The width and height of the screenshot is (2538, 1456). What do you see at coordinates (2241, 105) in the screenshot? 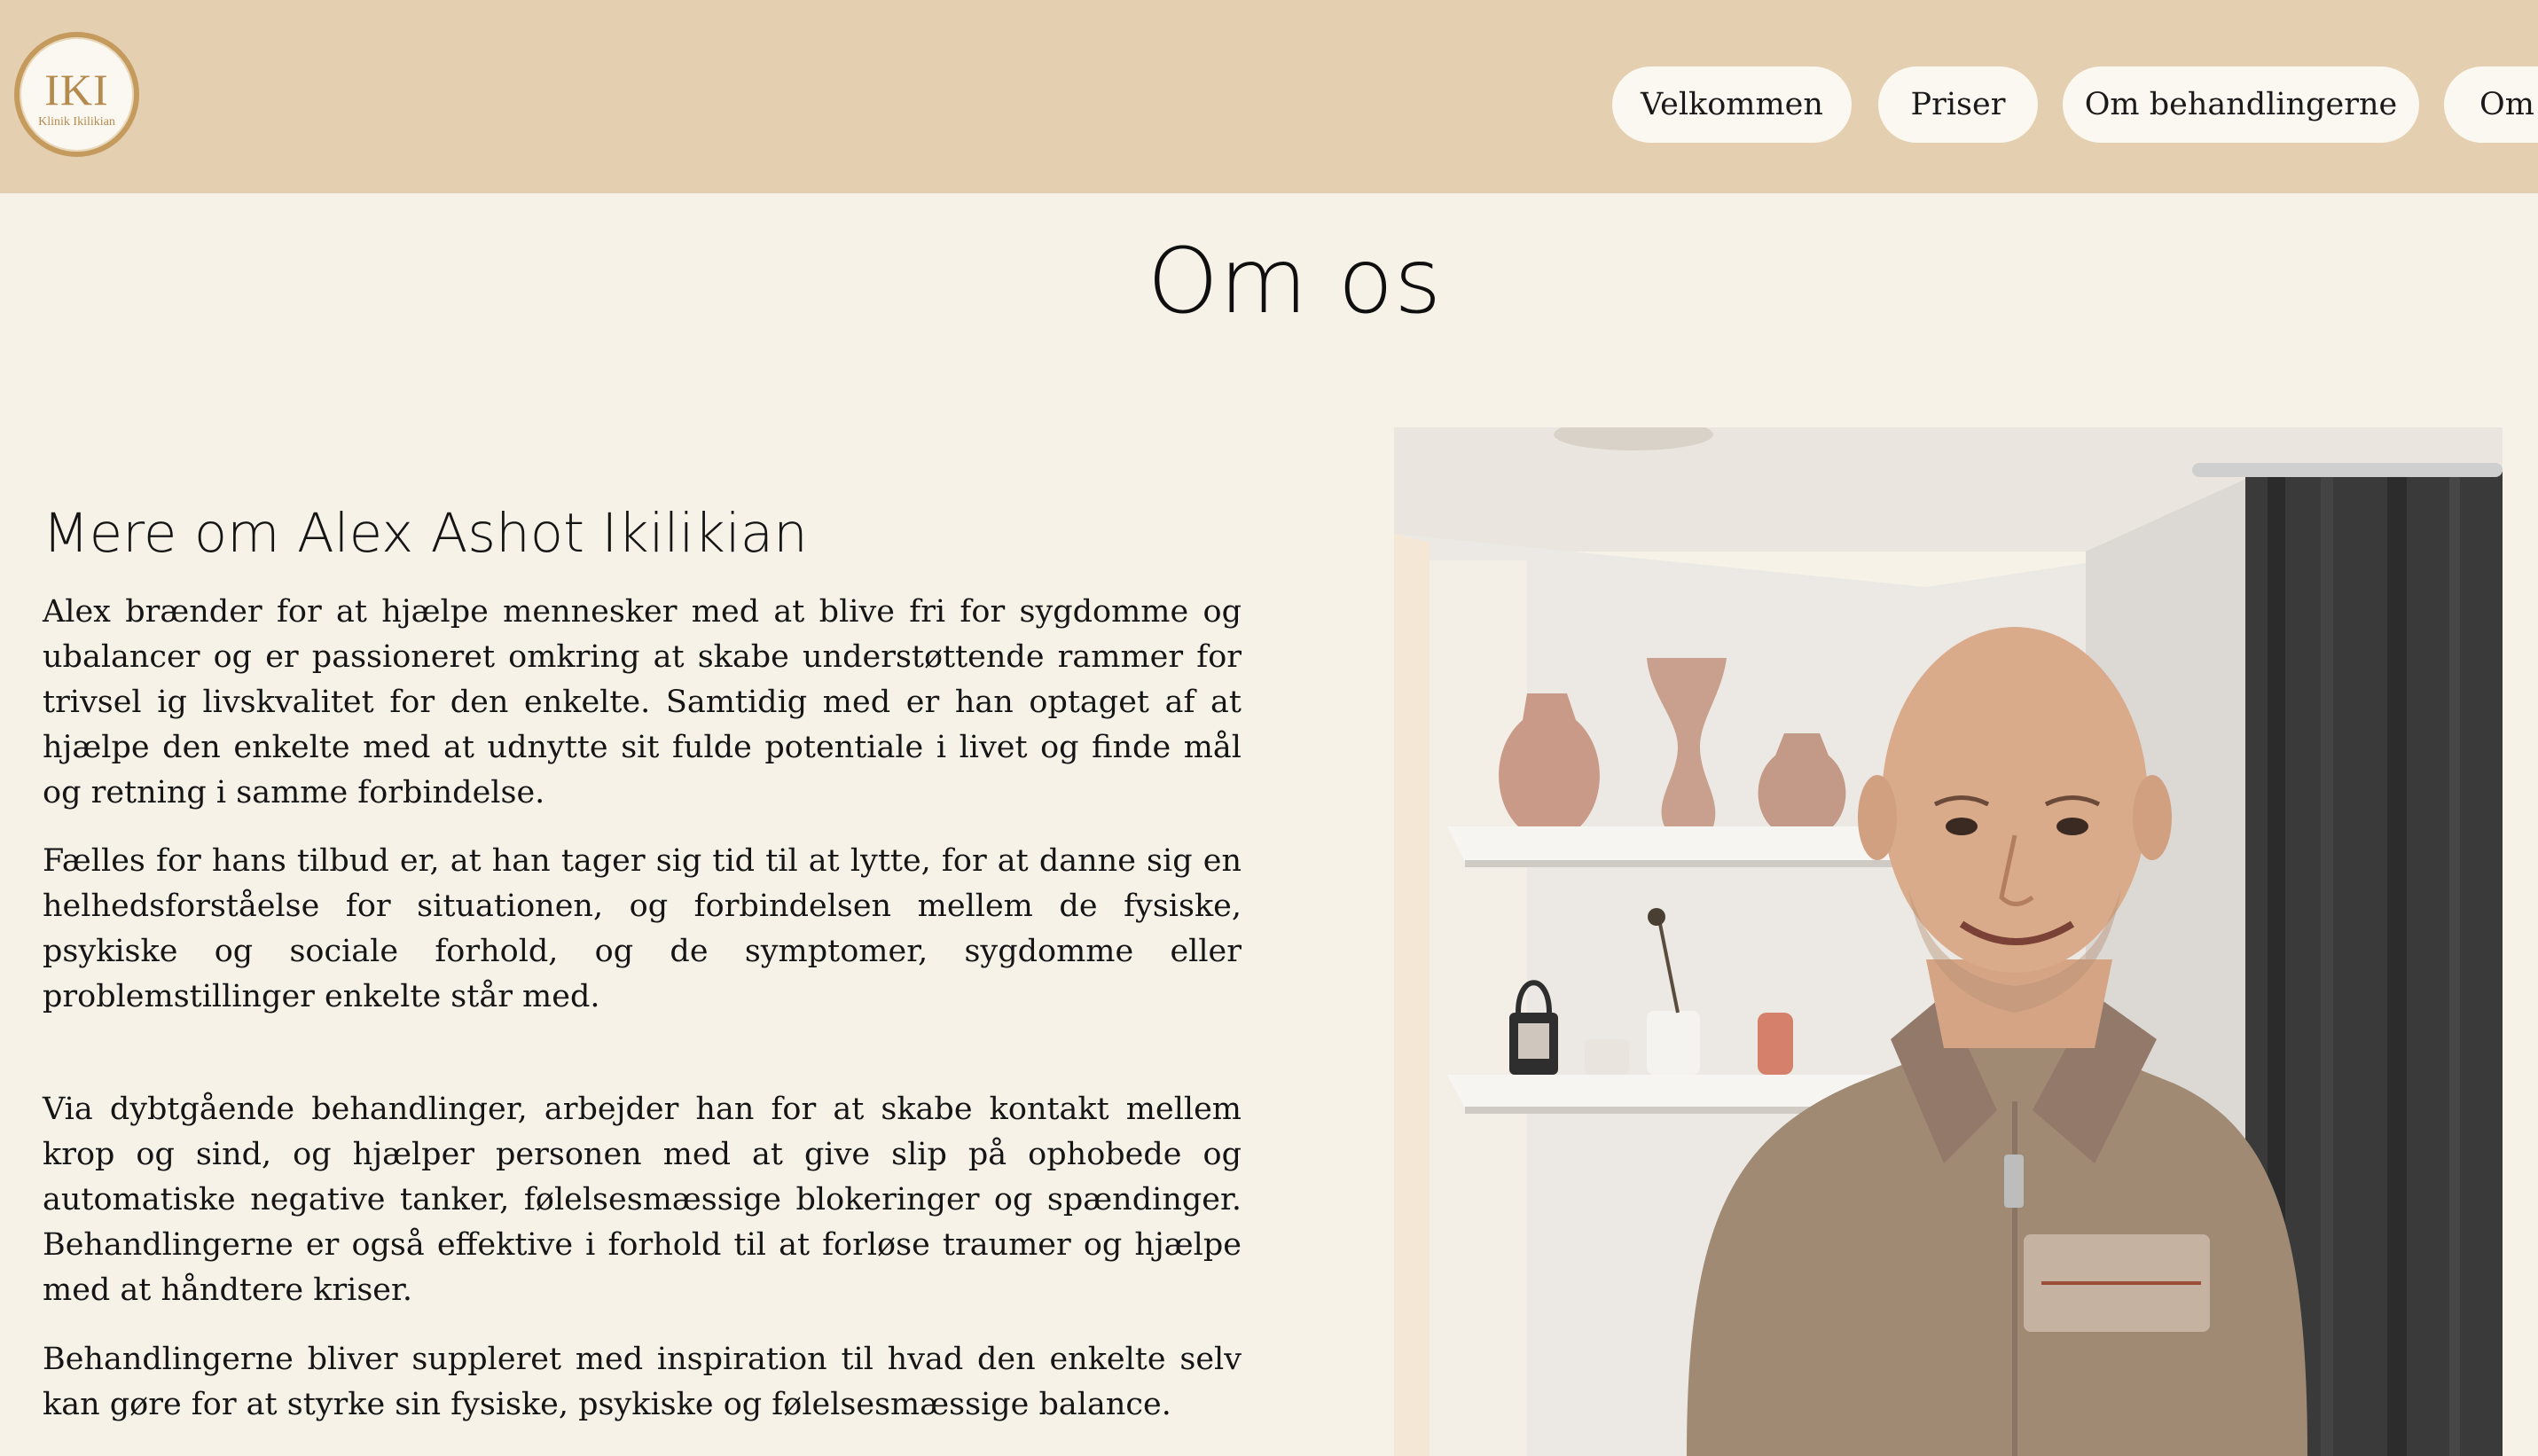
I see `nav-item-om-behandlingerne: Om behandlingerne` at bounding box center [2241, 105].